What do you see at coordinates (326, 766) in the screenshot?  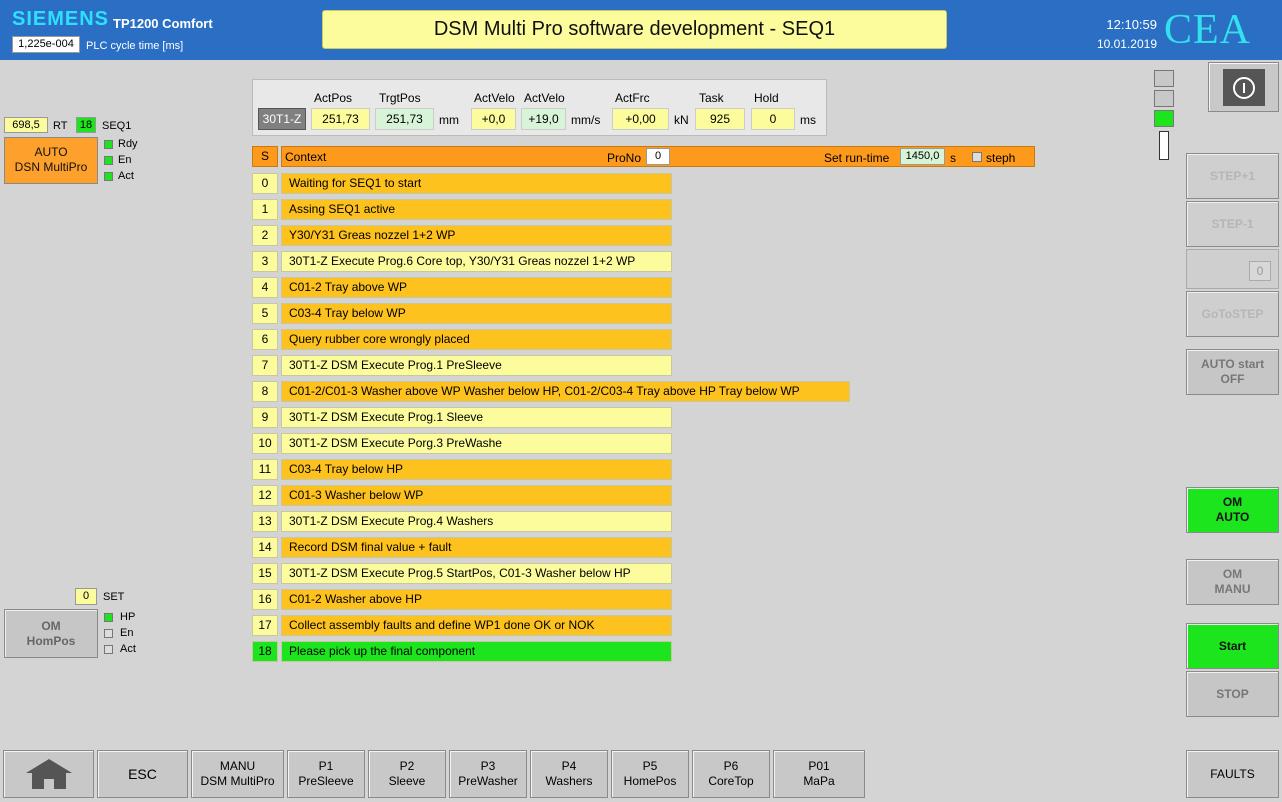 I see `nav-button-line1: P1` at bounding box center [326, 766].